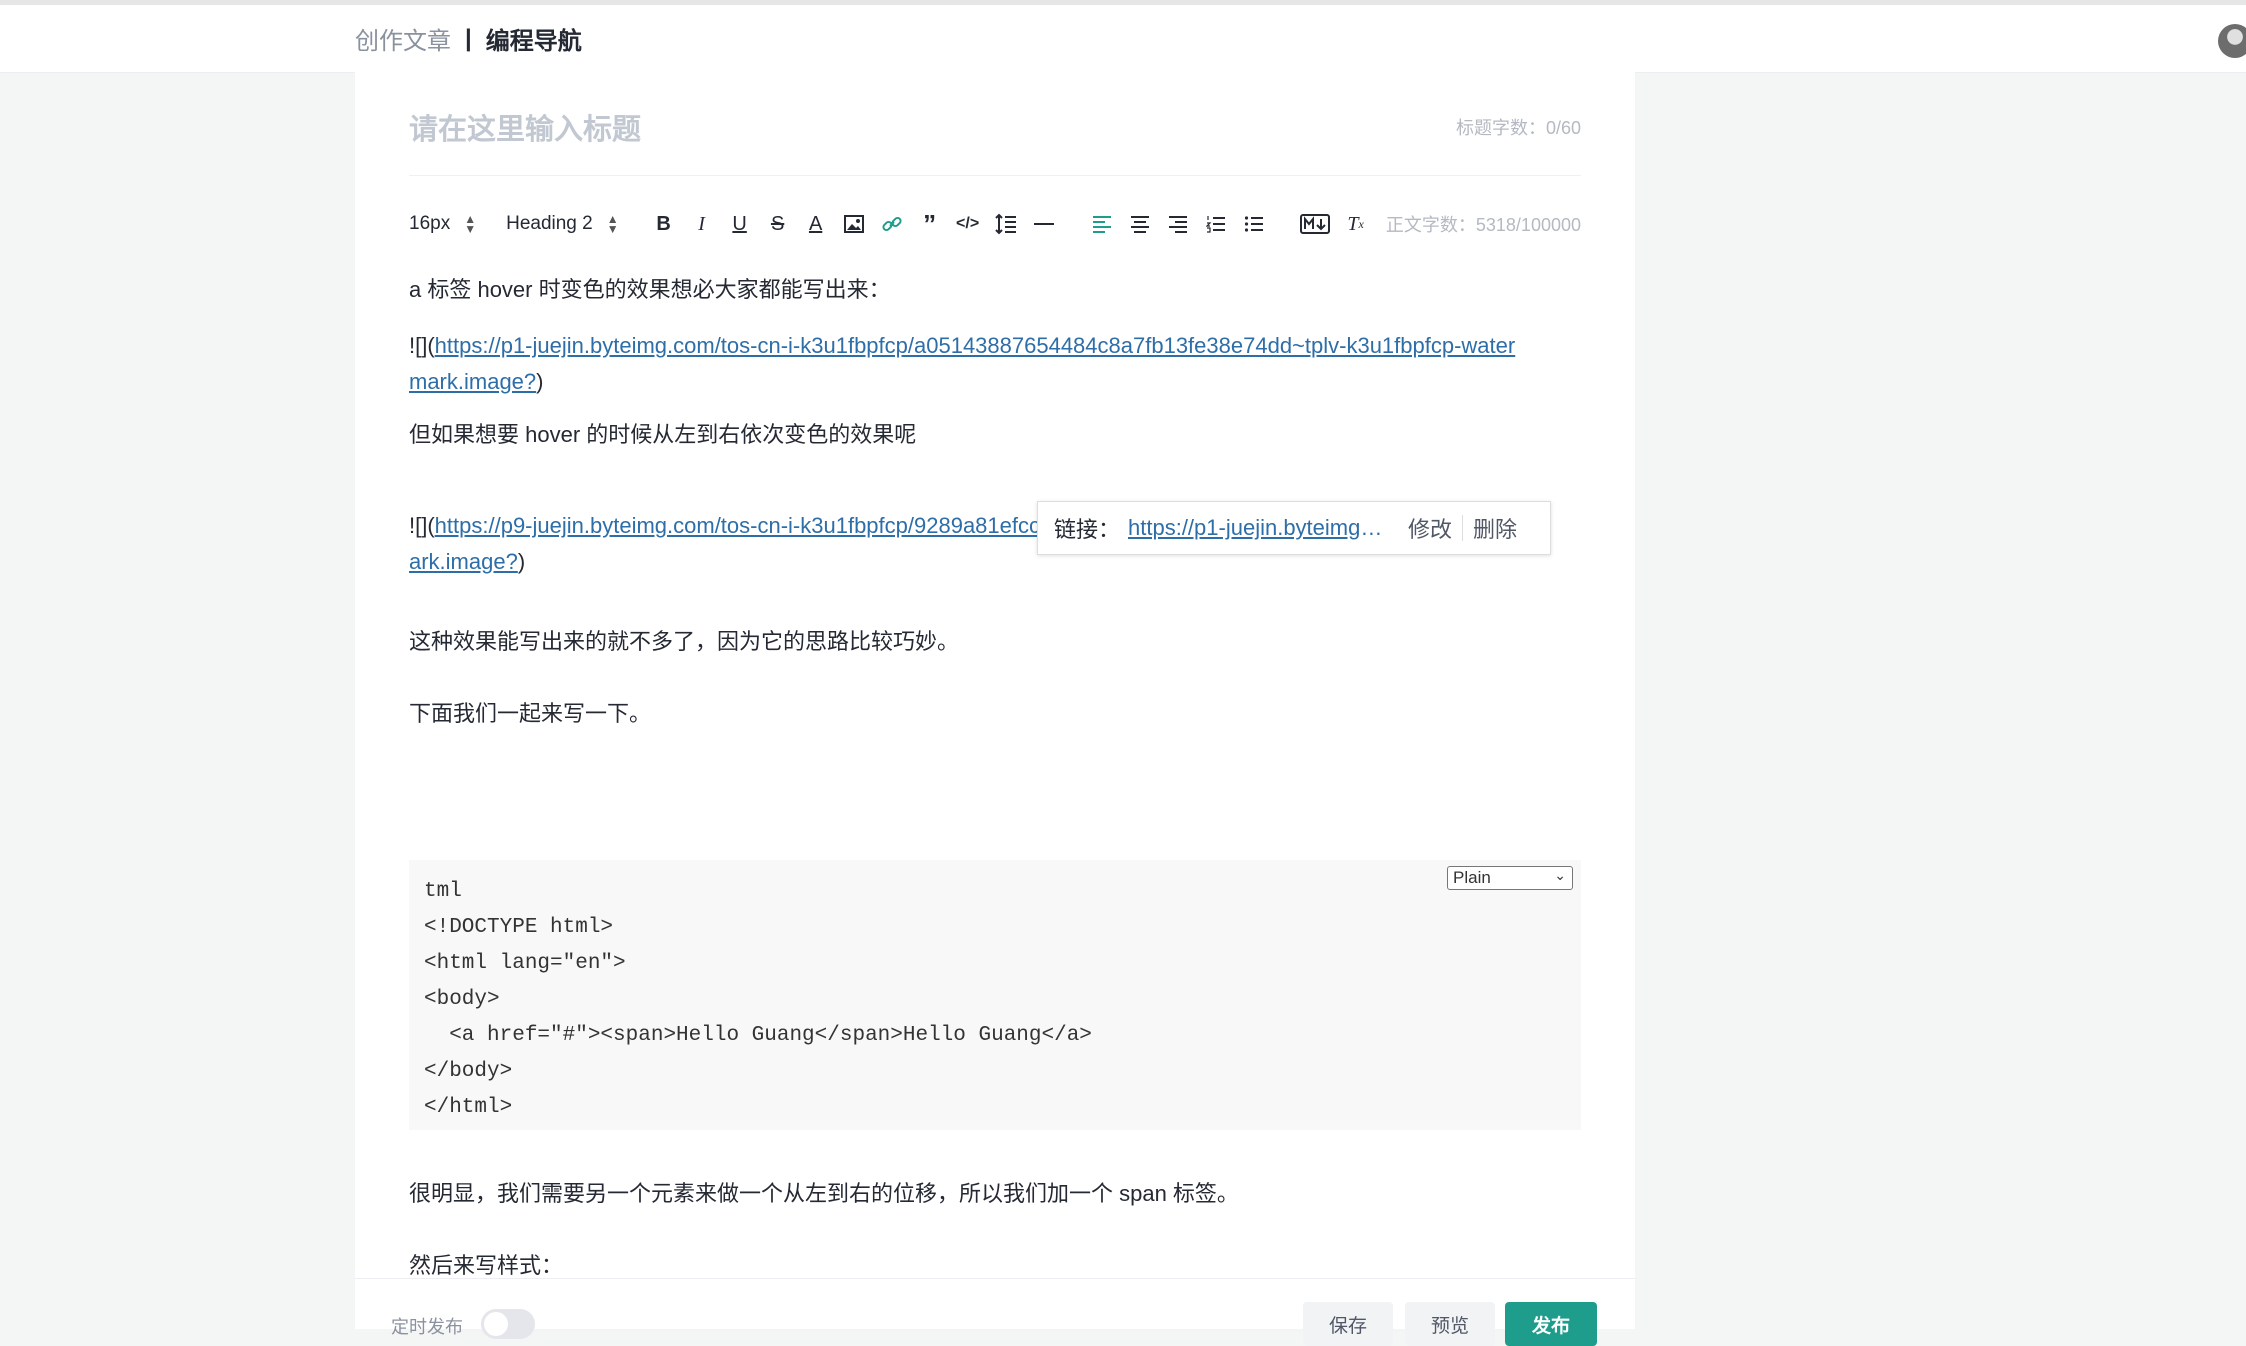 Image resolution: width=2246 pixels, height=1346 pixels. What do you see at coordinates (1006, 224) in the screenshot?
I see `line-height-icon` at bounding box center [1006, 224].